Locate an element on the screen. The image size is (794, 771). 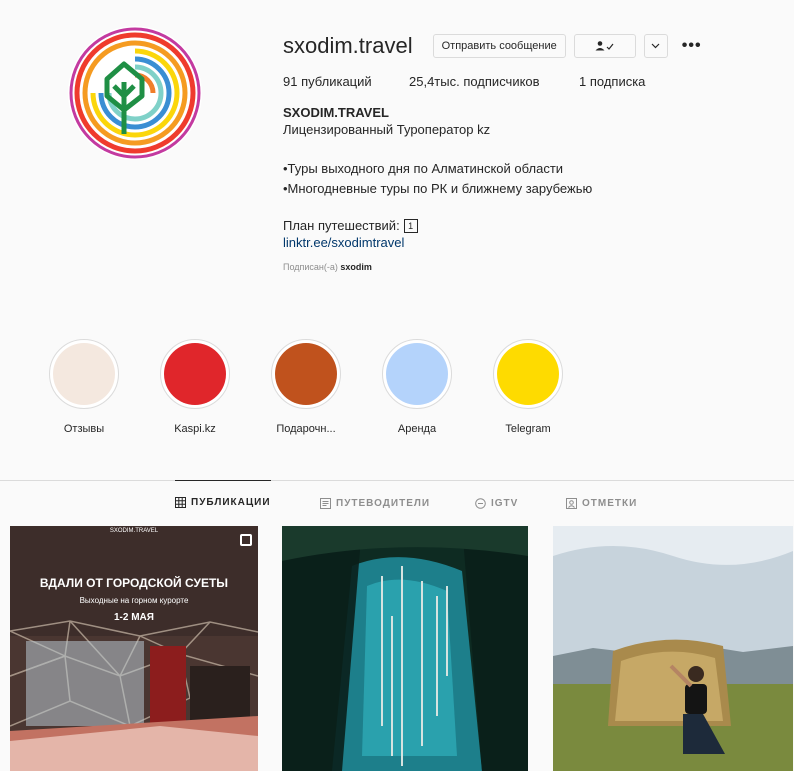
profile-tabs: ПУБЛИКАЦИИ ПУТЕВОДИТЕЛИ IGTV ОТМЕТКИ is located at coordinates (397, 502).